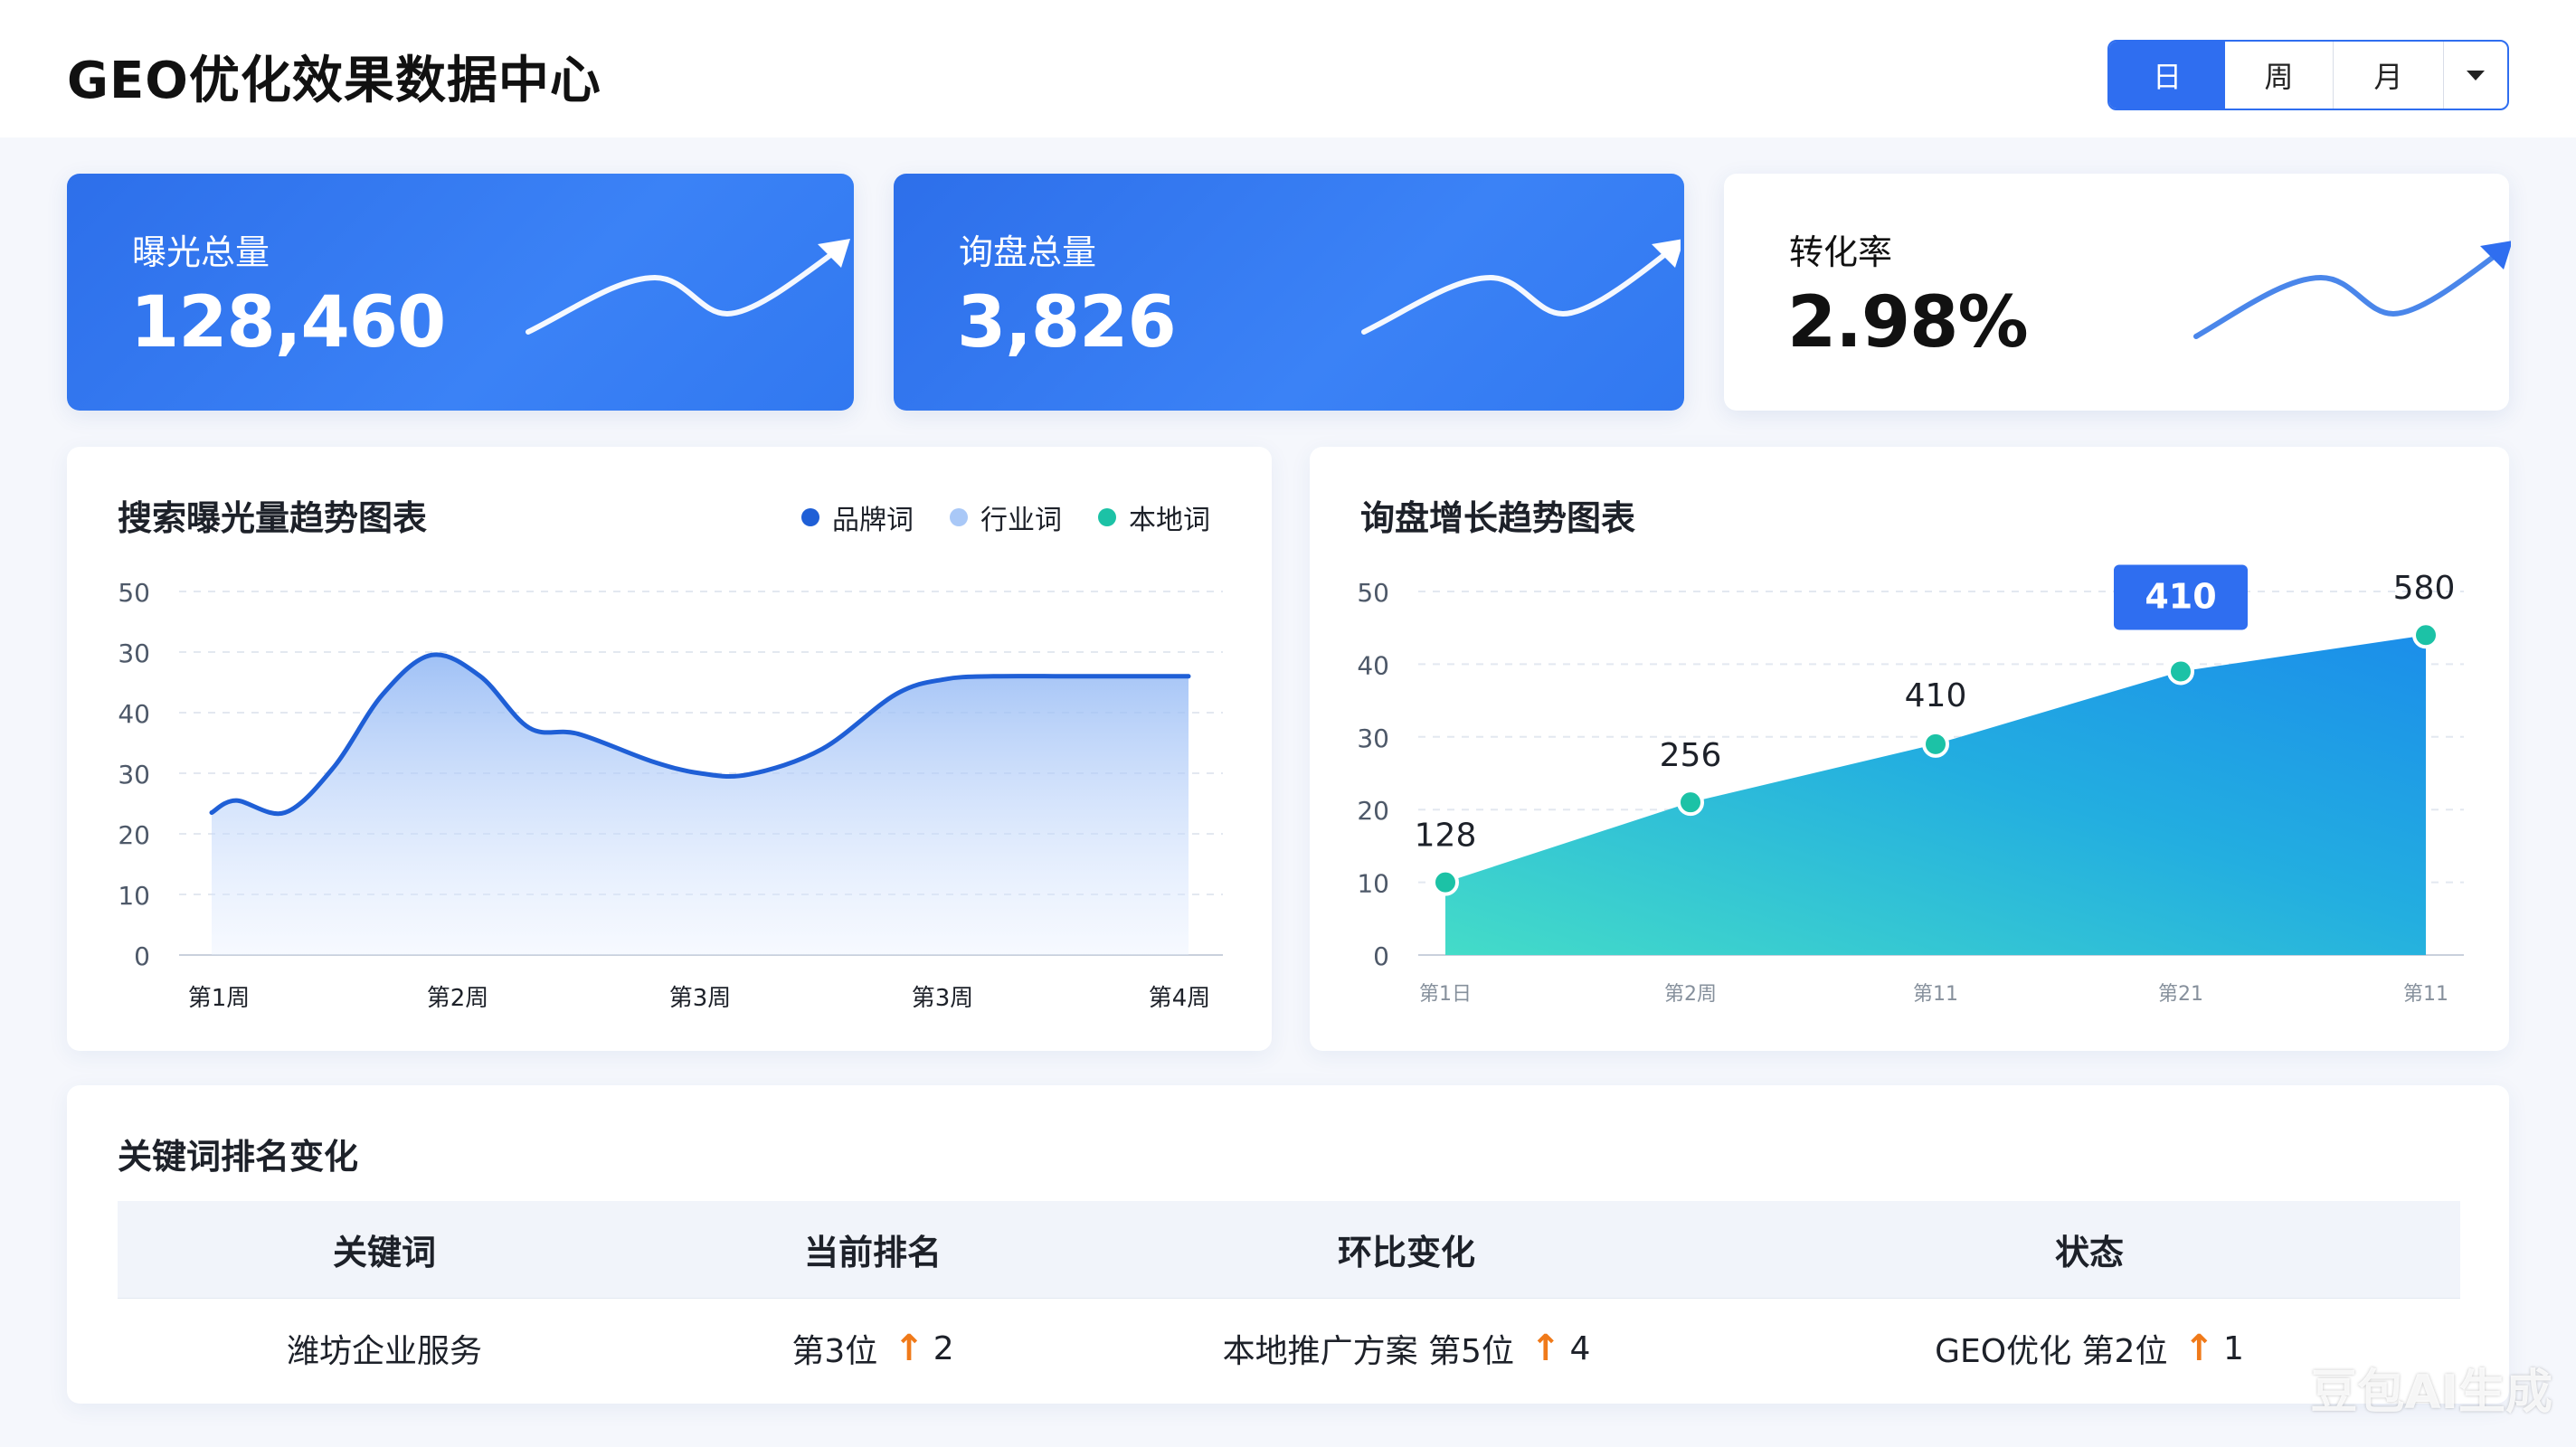 Image resolution: width=2576 pixels, height=1447 pixels. Describe the element at coordinates (1021, 520) in the screenshot. I see `legend-label: 行业词` at that location.